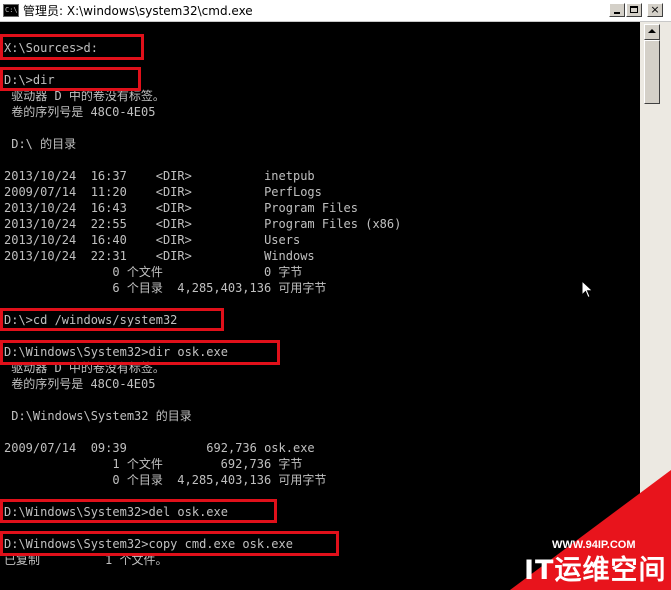 The image size is (671, 590). I want to click on console-line: 0 个文件 0 字节, so click(153, 272).